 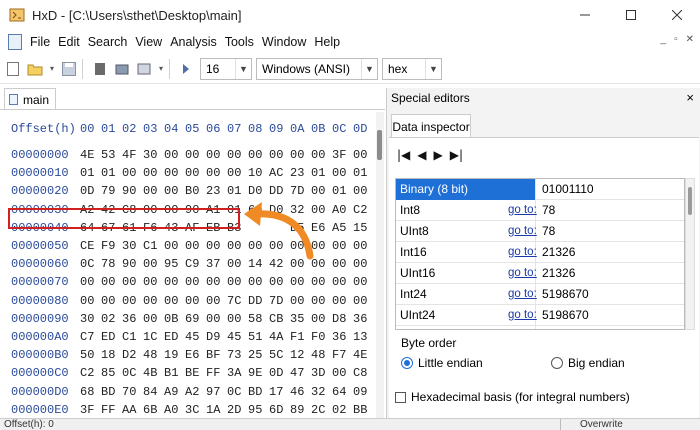 I want to click on hex-byte: 17, so click(x=279, y=392).